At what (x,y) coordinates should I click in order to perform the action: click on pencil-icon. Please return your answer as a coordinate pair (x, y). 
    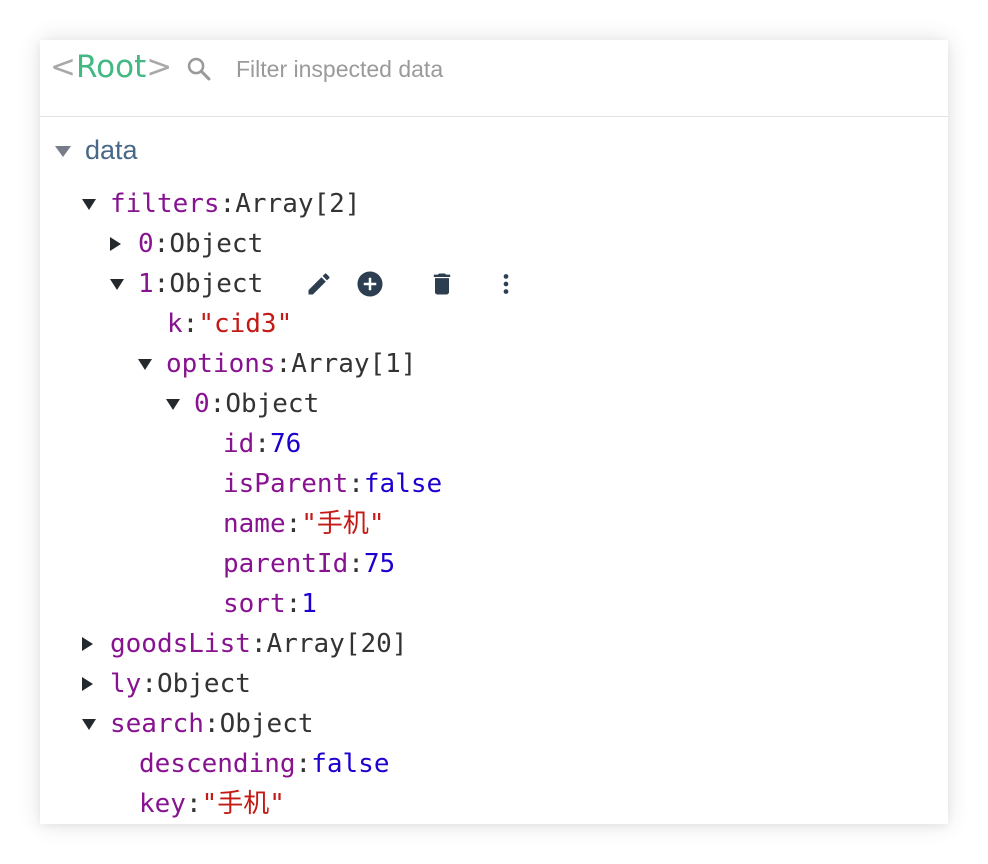
    Looking at the image, I should click on (319, 284).